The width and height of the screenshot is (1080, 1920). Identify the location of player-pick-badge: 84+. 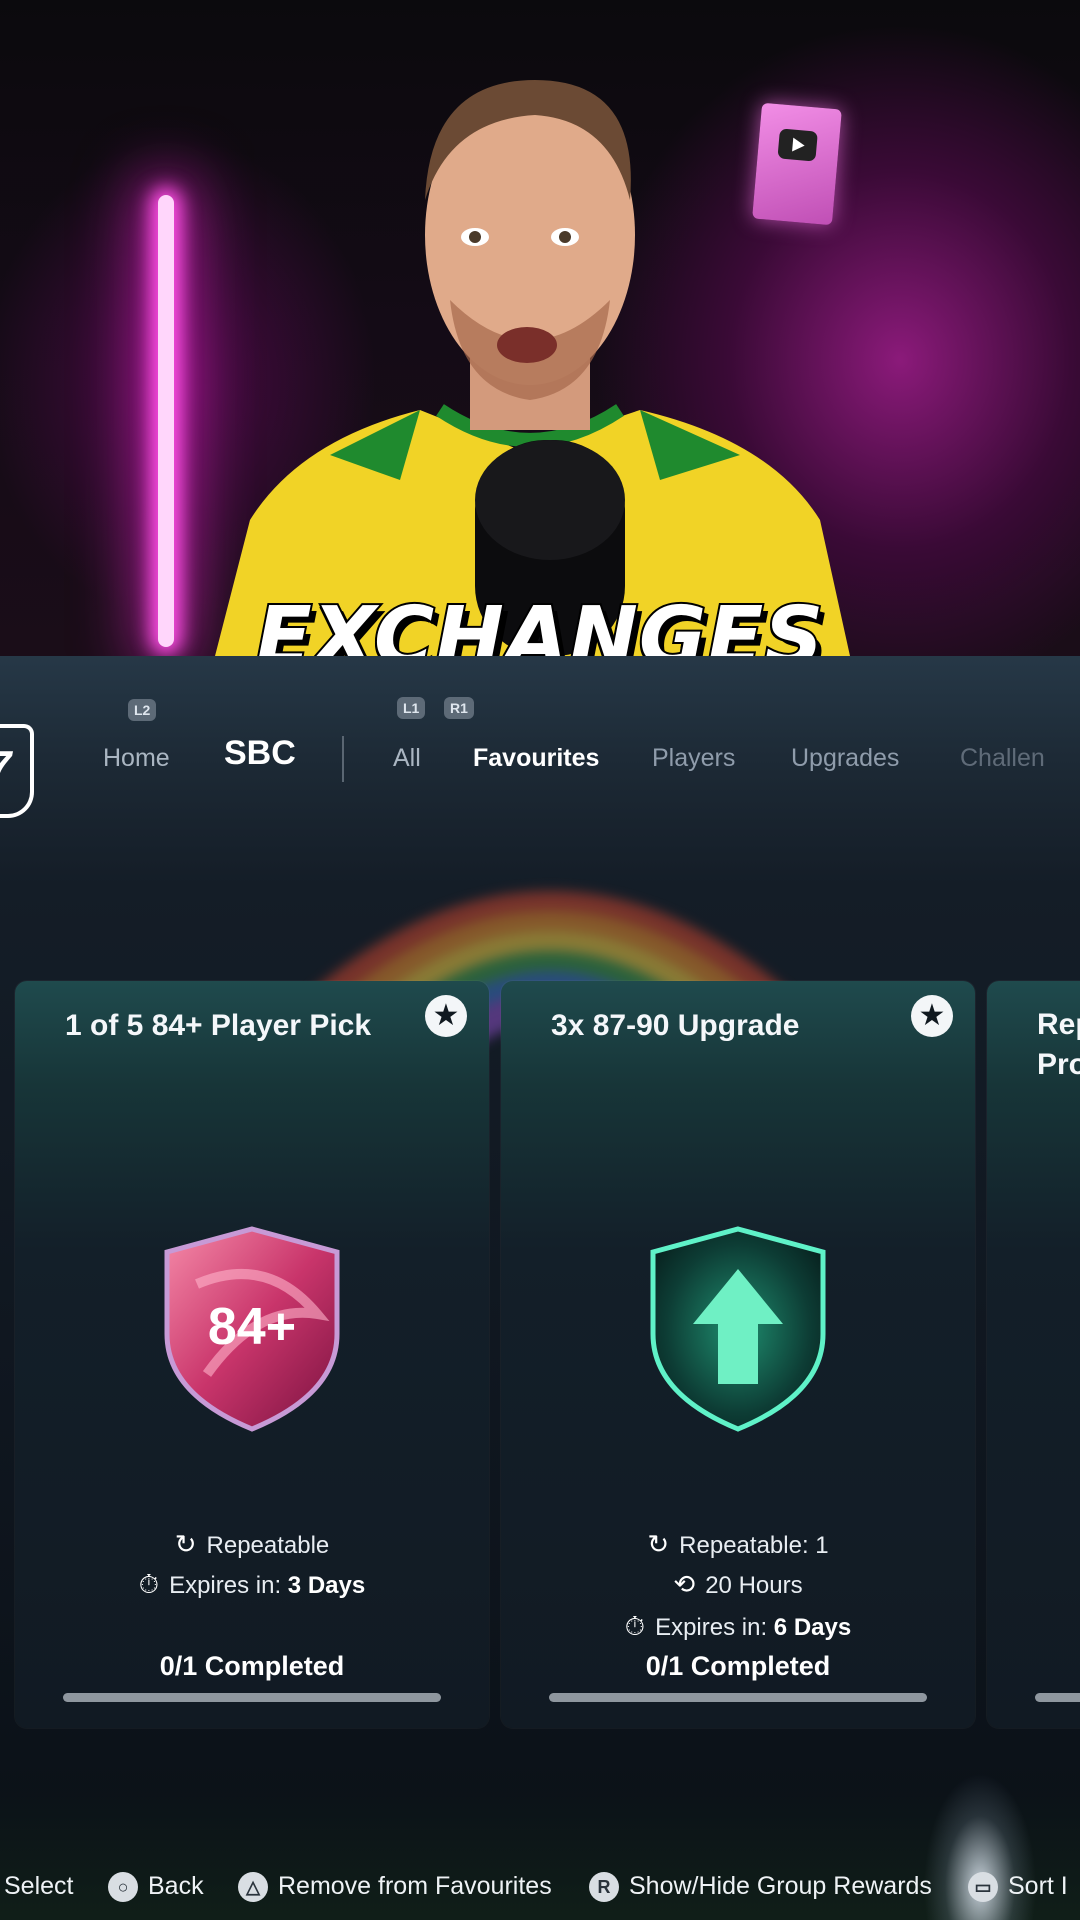
(252, 1329).